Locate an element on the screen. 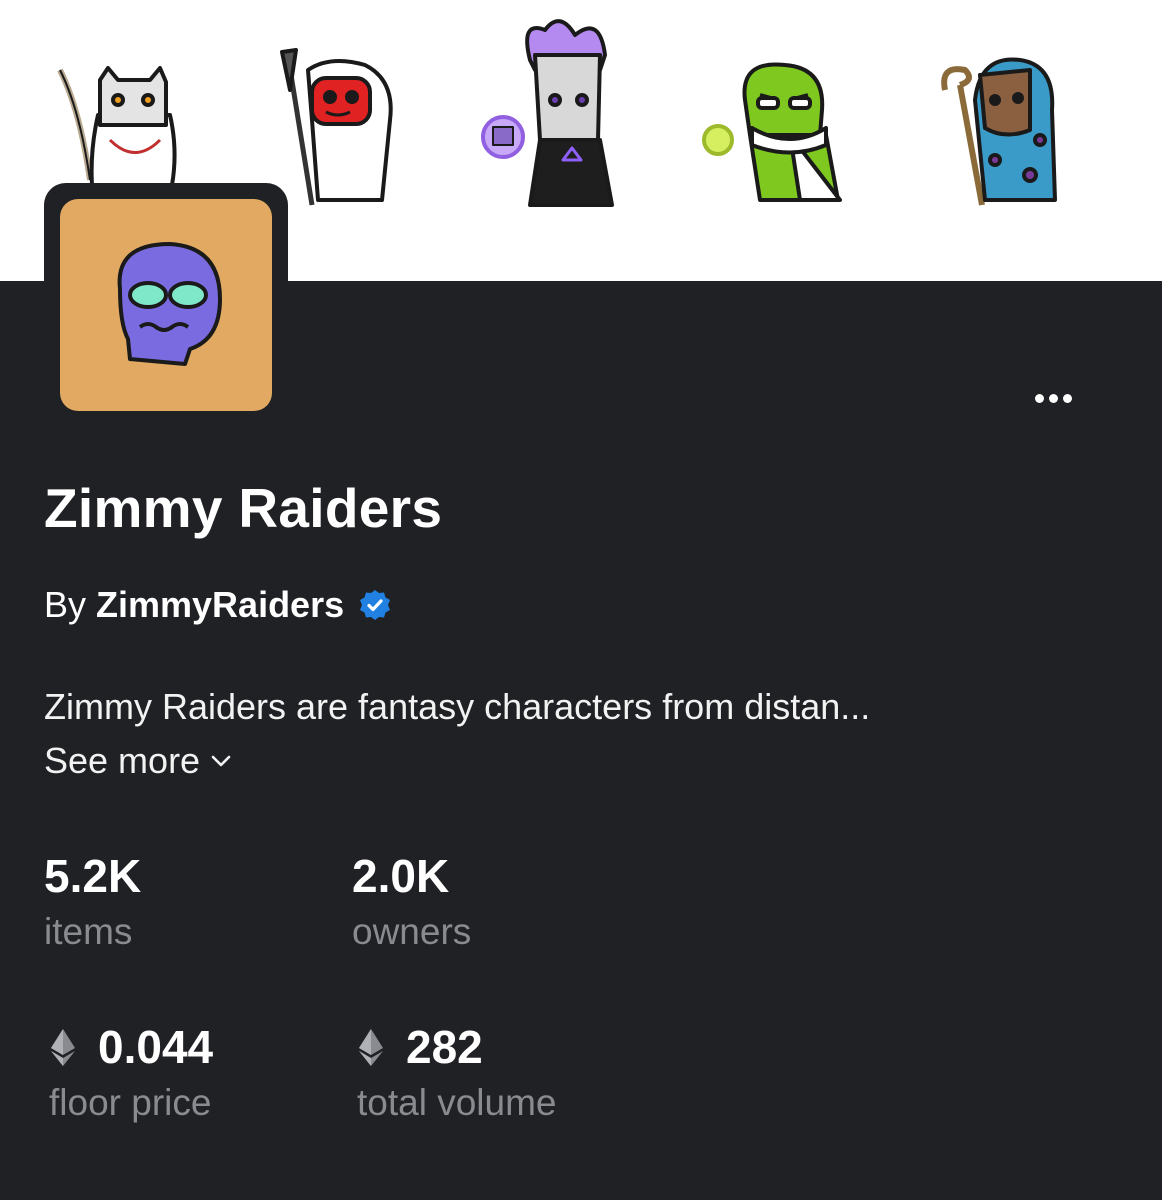  see-more-label: See more is located at coordinates (122, 760).